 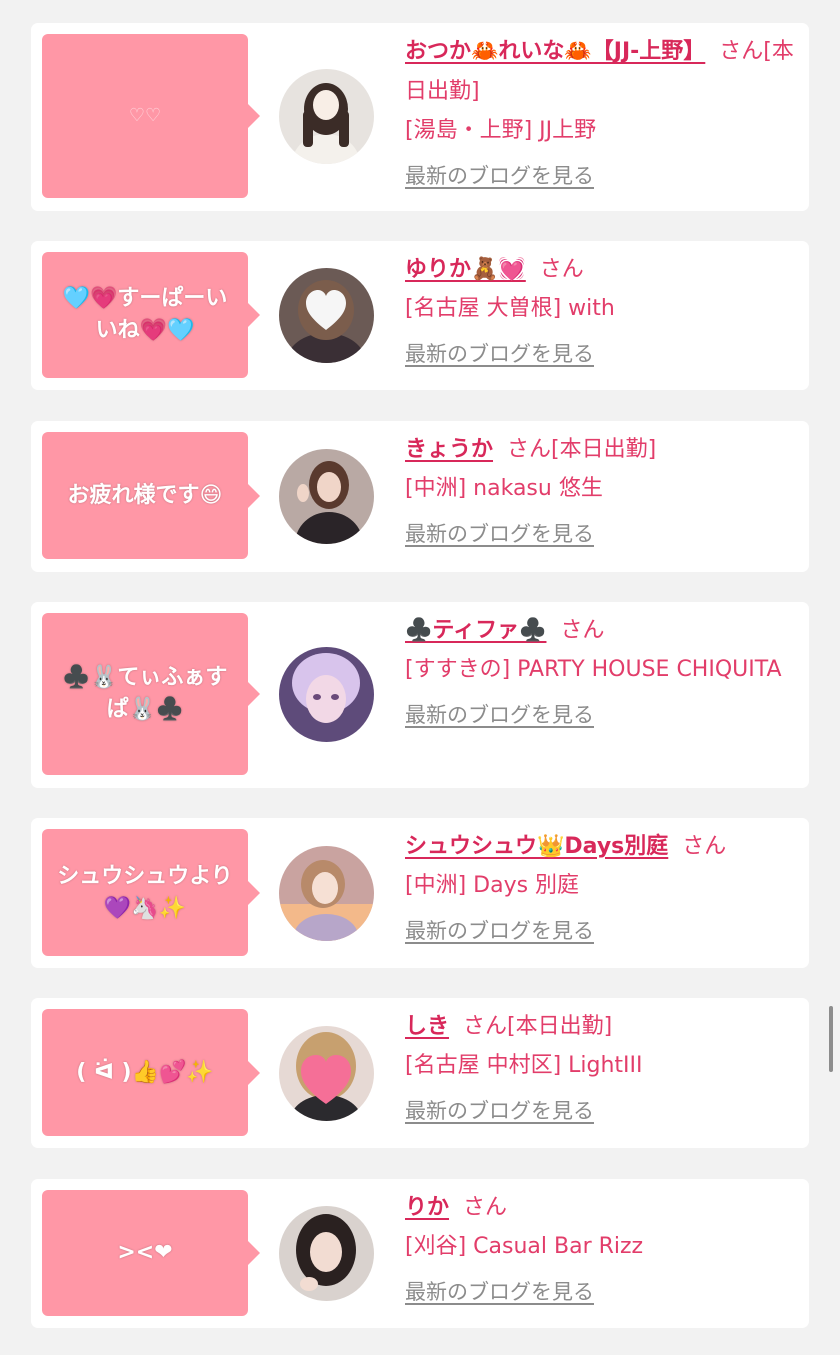 What do you see at coordinates (524, 1065) in the screenshot?
I see `shop-location: [名古屋 中村区] LightIII` at bounding box center [524, 1065].